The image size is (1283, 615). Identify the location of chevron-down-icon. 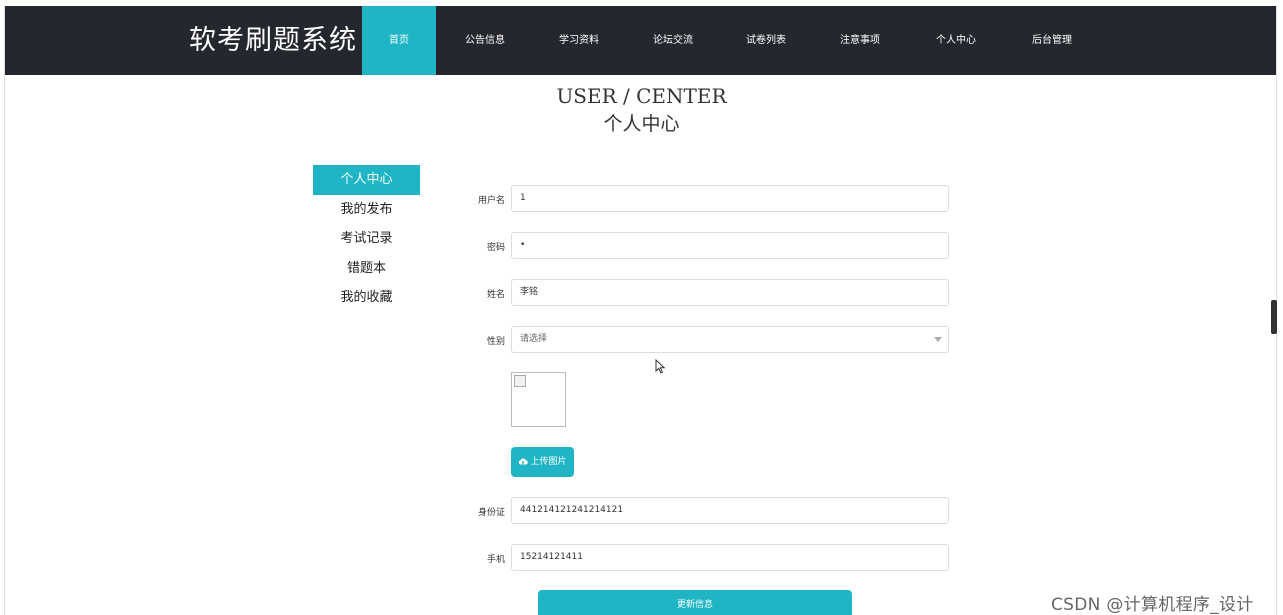
(938, 339).